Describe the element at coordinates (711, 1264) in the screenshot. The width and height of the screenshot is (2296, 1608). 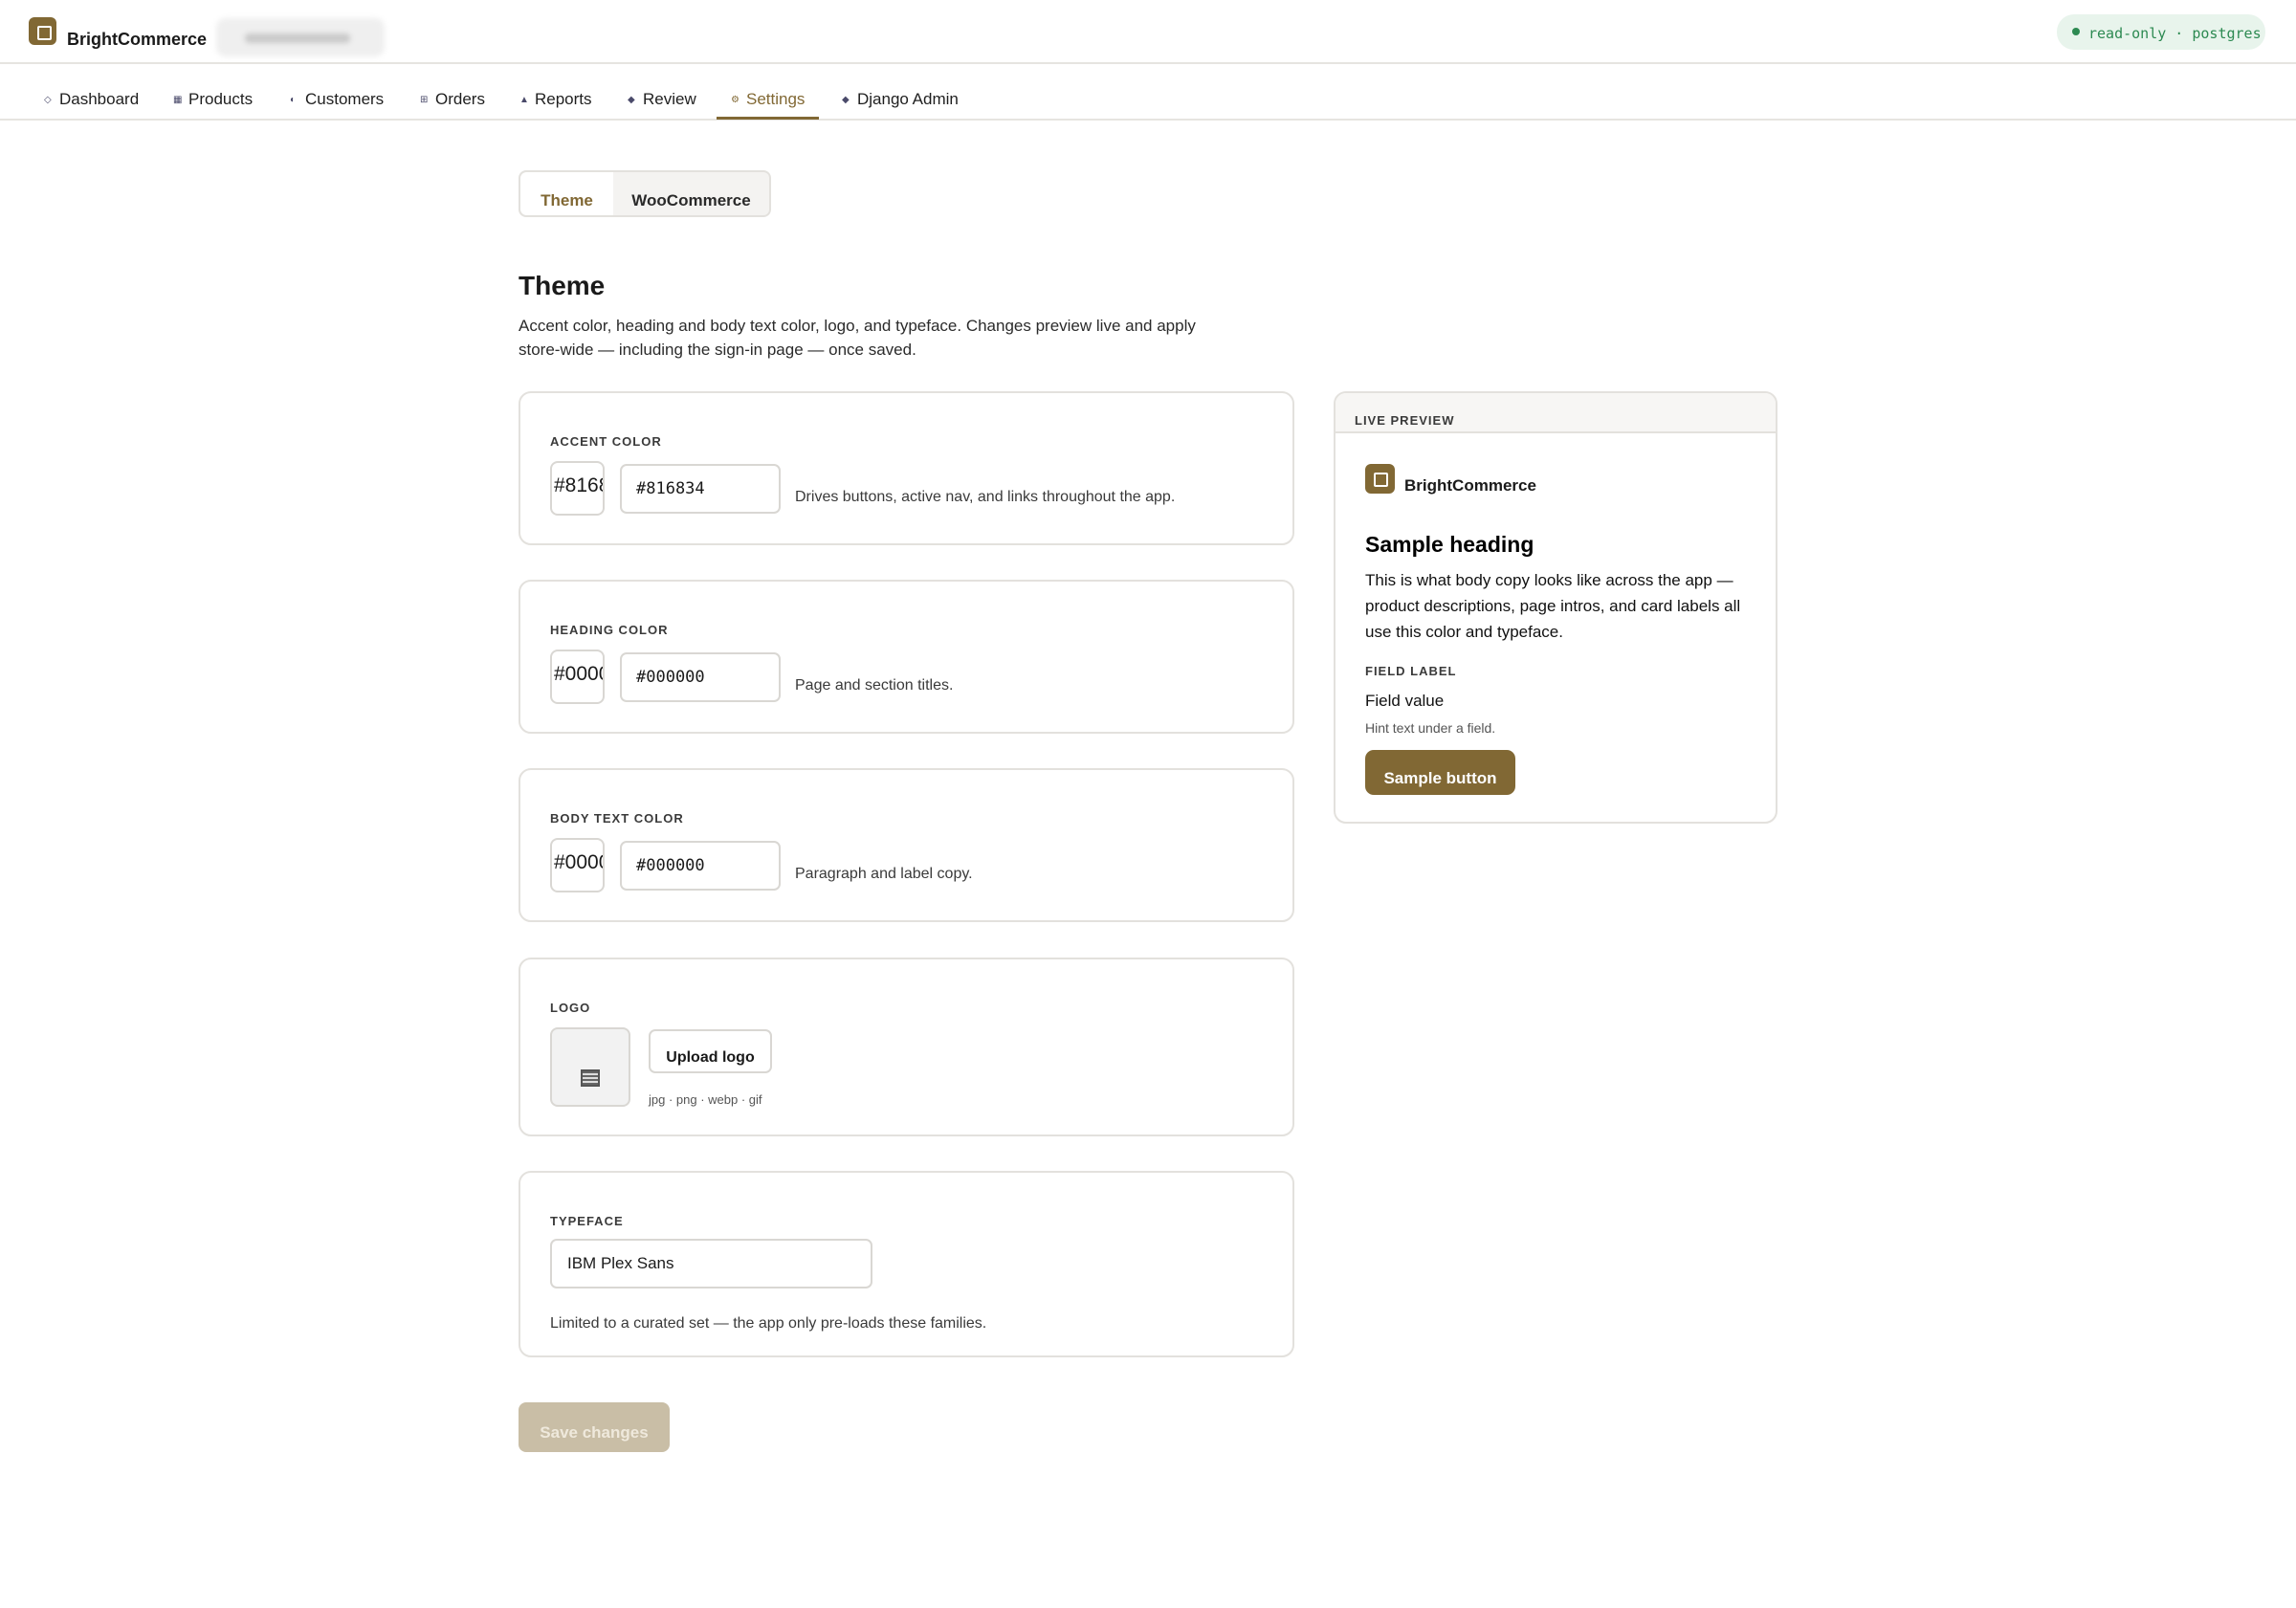
I see `typeface-select: IBM Plex Sans` at that location.